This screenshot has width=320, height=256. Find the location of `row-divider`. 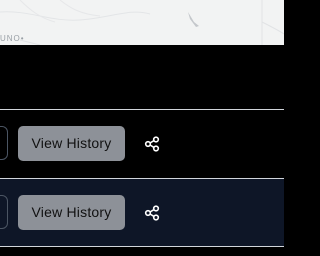

row-divider is located at coordinates (142, 246).